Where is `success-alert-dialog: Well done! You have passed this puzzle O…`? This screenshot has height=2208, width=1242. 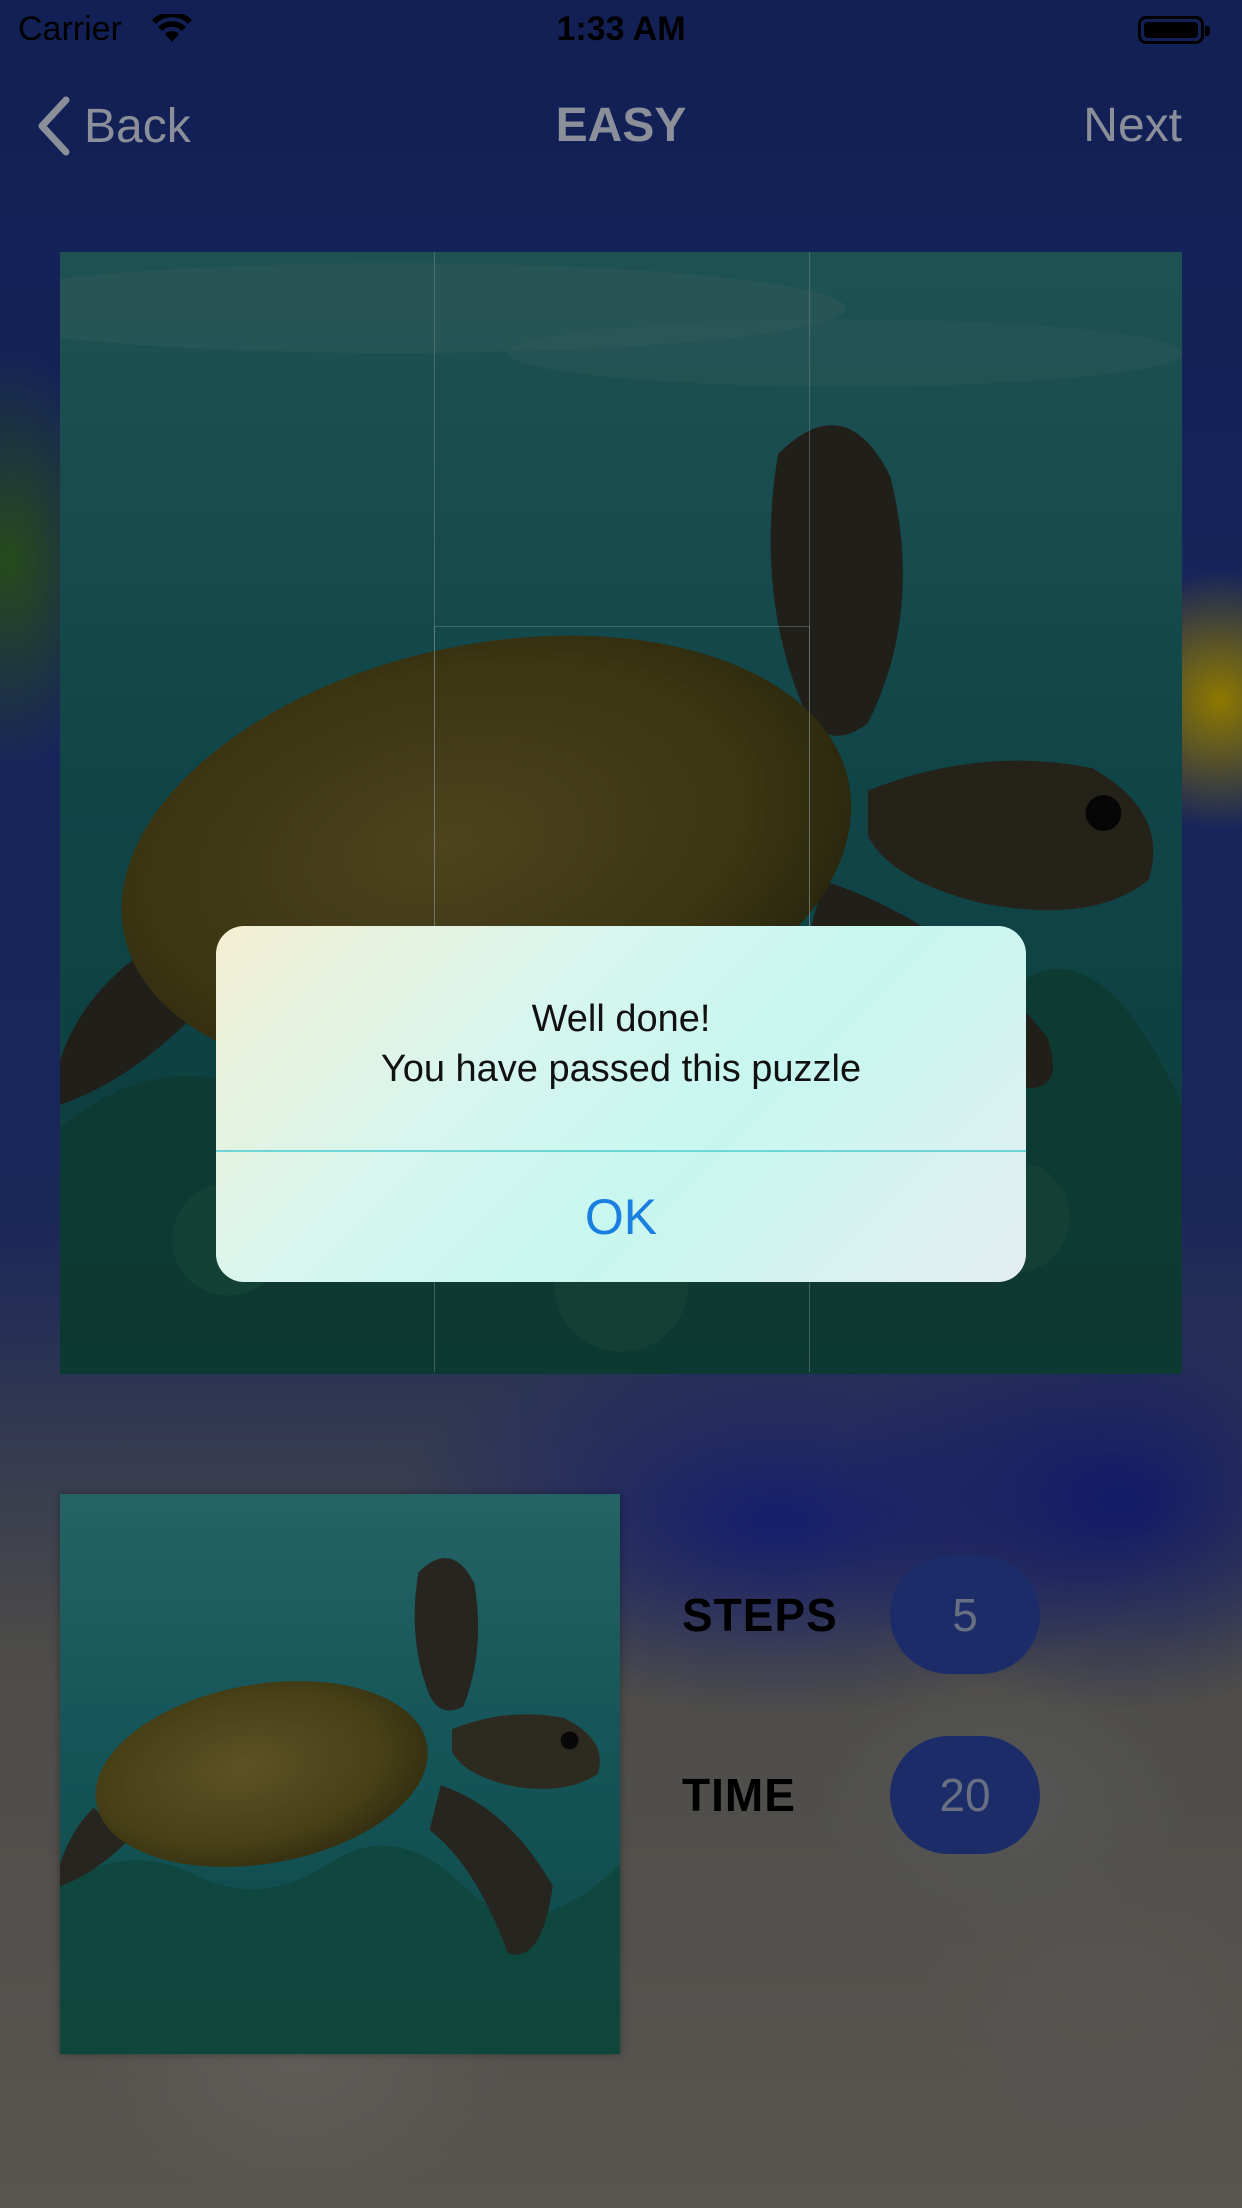 success-alert-dialog: Well done! You have passed this puzzle O… is located at coordinates (621, 1104).